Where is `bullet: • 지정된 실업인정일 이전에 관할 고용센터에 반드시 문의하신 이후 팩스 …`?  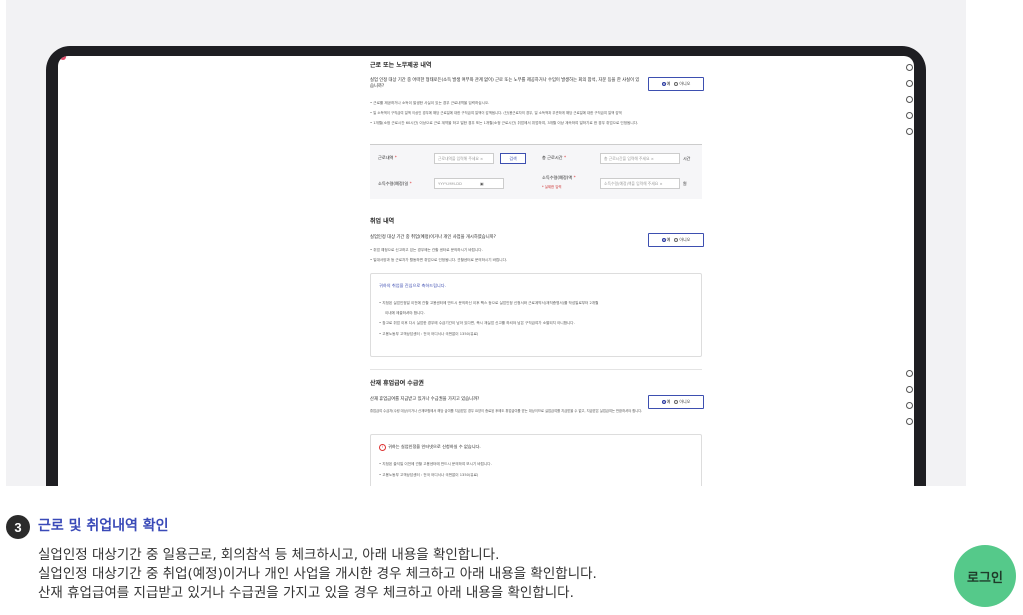 bullet: • 지정된 실업인정일 이전에 관할 고용센터에 반드시 문의하신 이후 팩스 … is located at coordinates (489, 303).